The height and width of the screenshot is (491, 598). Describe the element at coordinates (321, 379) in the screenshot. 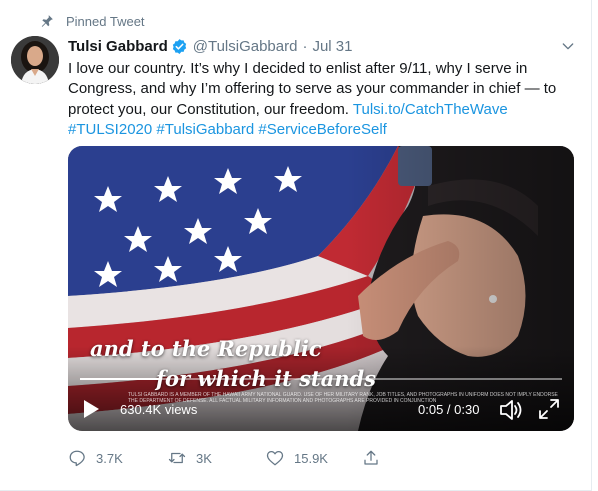

I see `video-progress-bar` at that location.